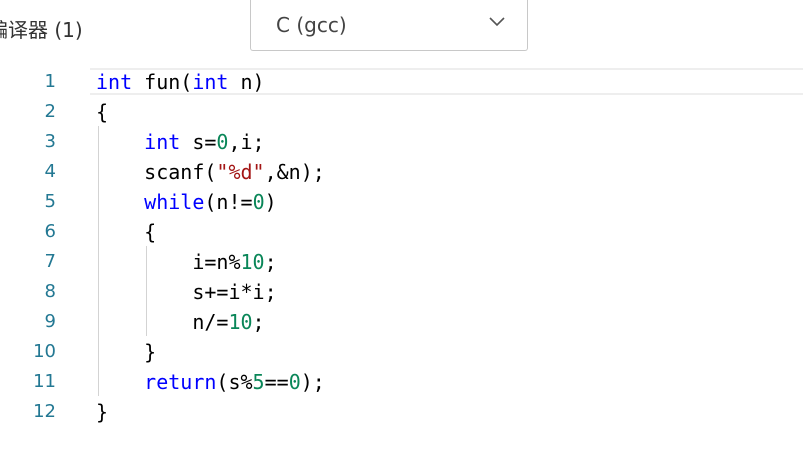  Describe the element at coordinates (50, 321) in the screenshot. I see `line-number: 9` at that location.